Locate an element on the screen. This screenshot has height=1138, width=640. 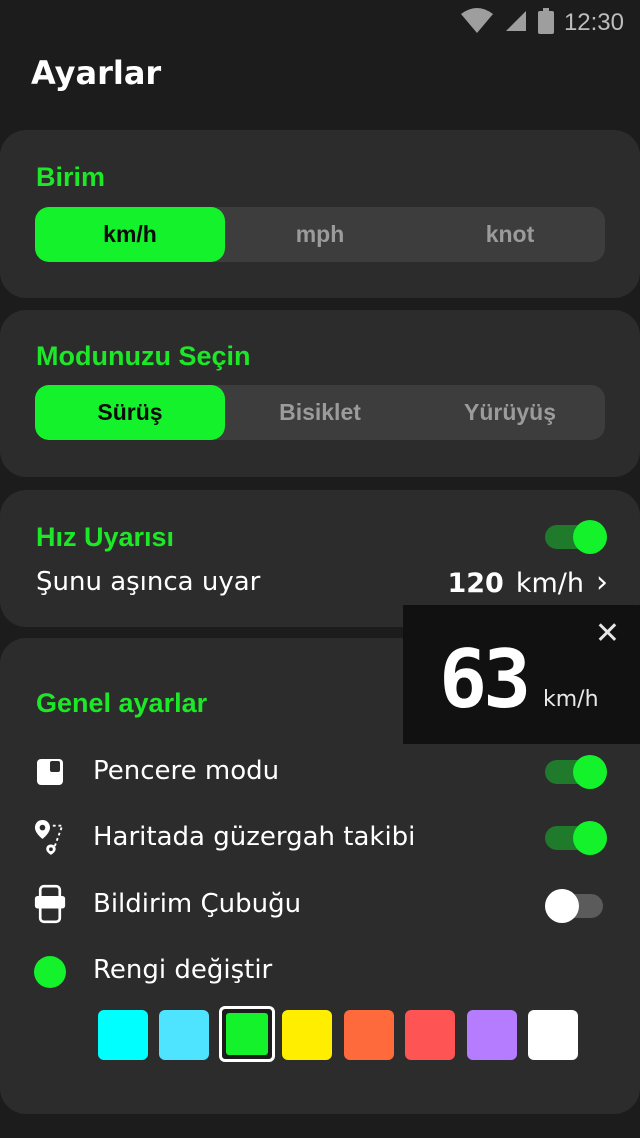
current-color-dot is located at coordinates (50, 972).